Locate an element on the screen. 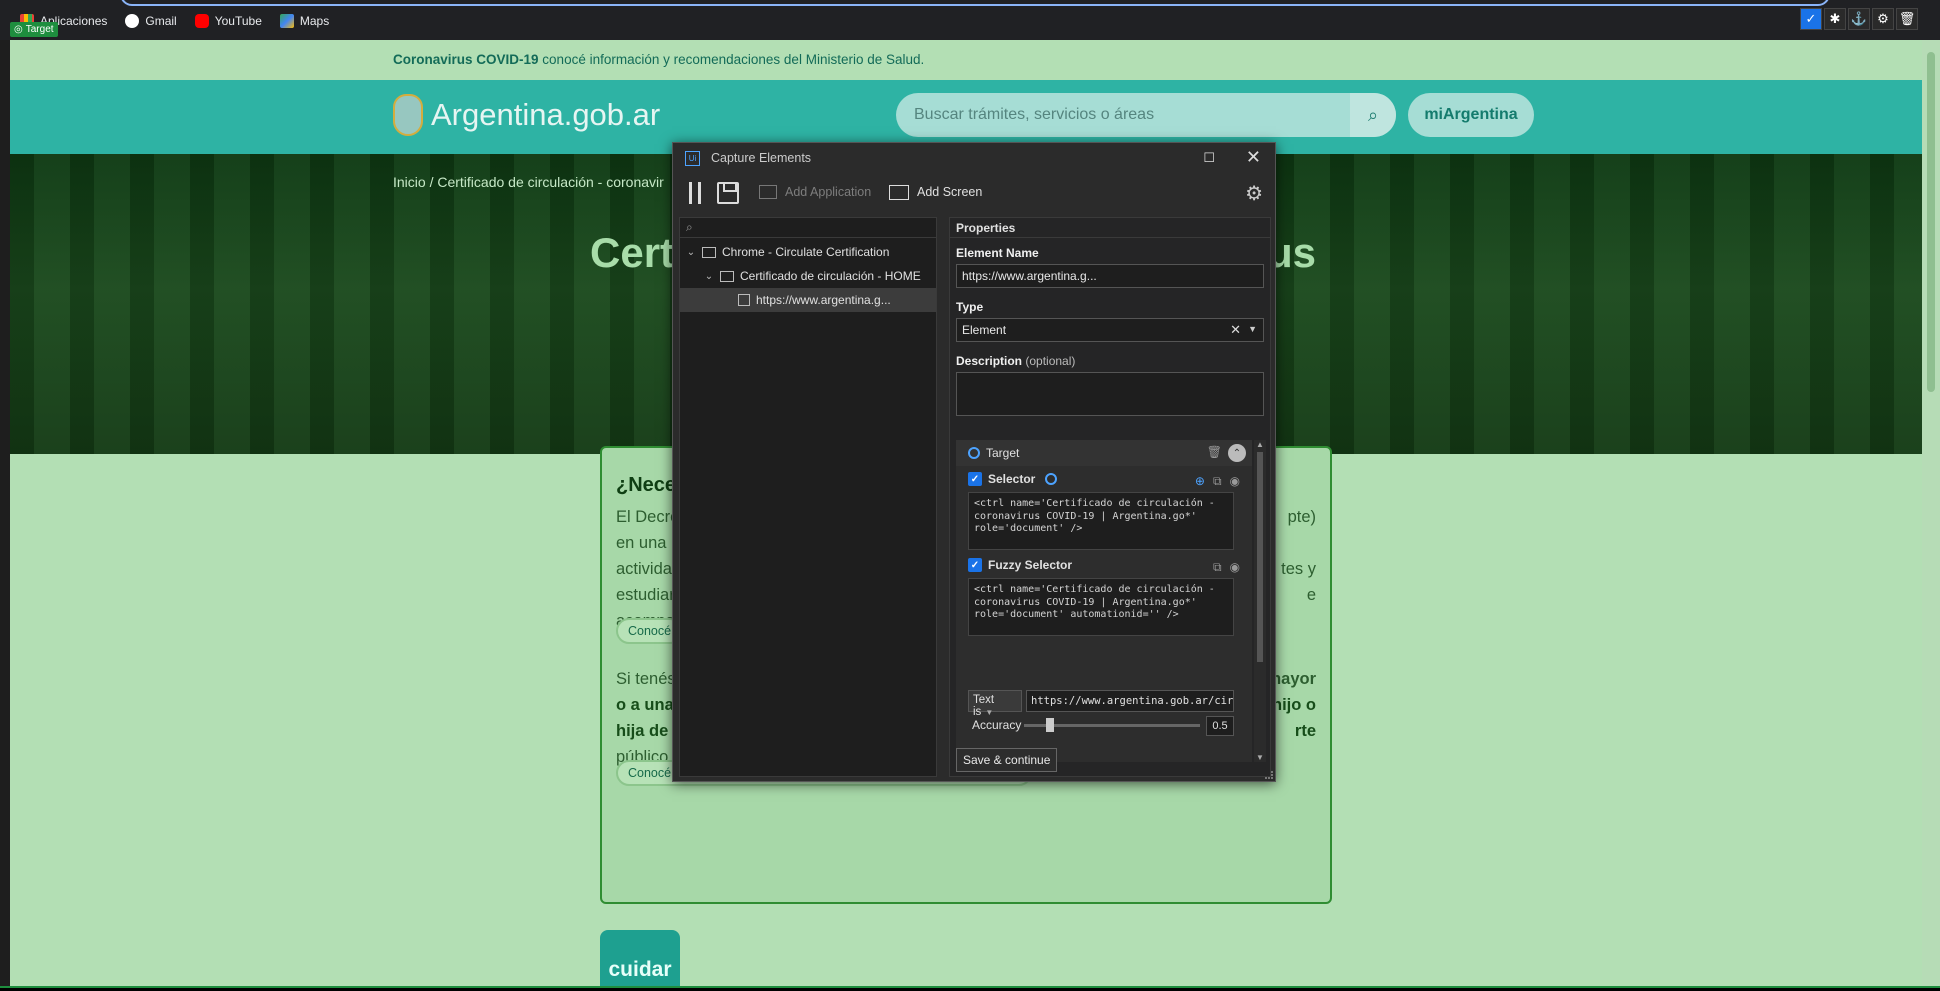  scroll-up-icon: ▲ is located at coordinates (1260, 444).